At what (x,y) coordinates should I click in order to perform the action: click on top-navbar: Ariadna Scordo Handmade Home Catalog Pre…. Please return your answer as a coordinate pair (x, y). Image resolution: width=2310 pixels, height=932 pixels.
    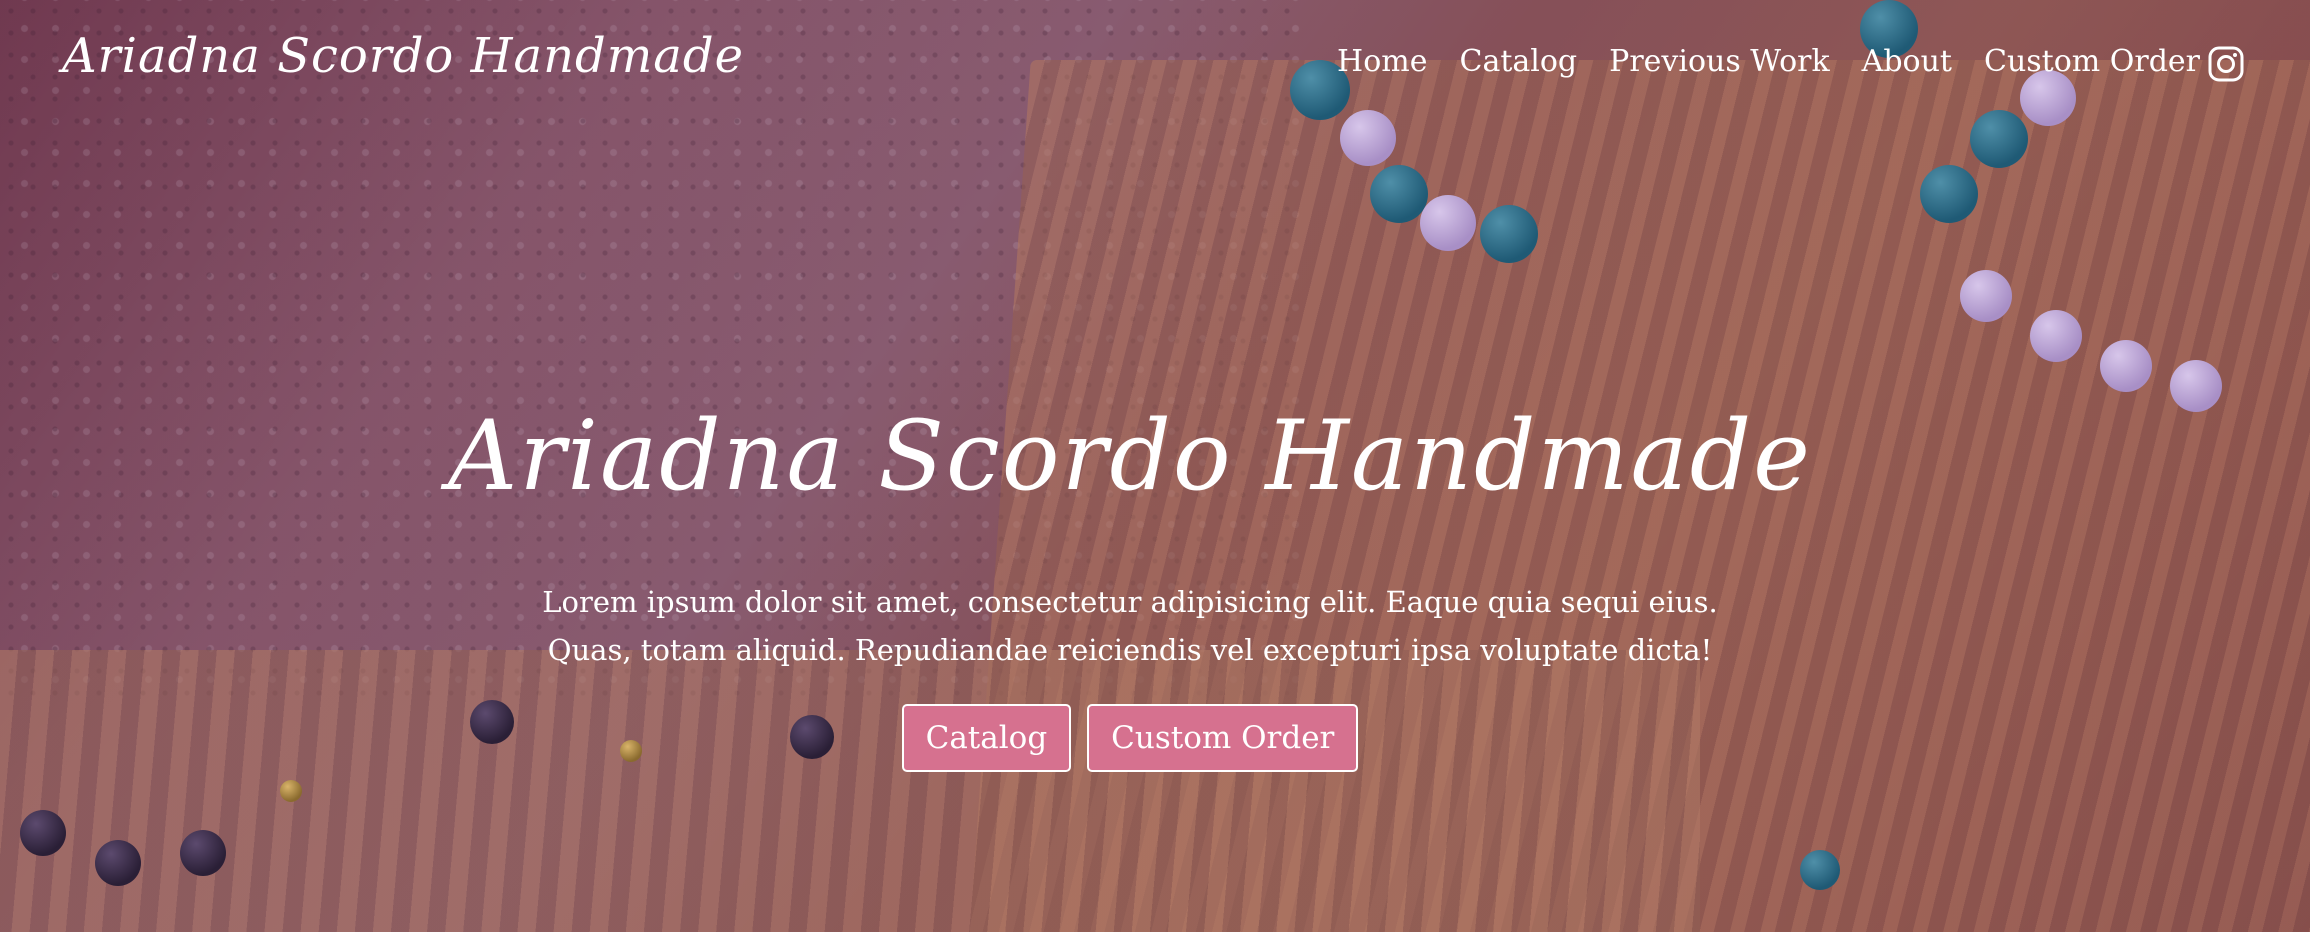
    Looking at the image, I should click on (1155, 65).